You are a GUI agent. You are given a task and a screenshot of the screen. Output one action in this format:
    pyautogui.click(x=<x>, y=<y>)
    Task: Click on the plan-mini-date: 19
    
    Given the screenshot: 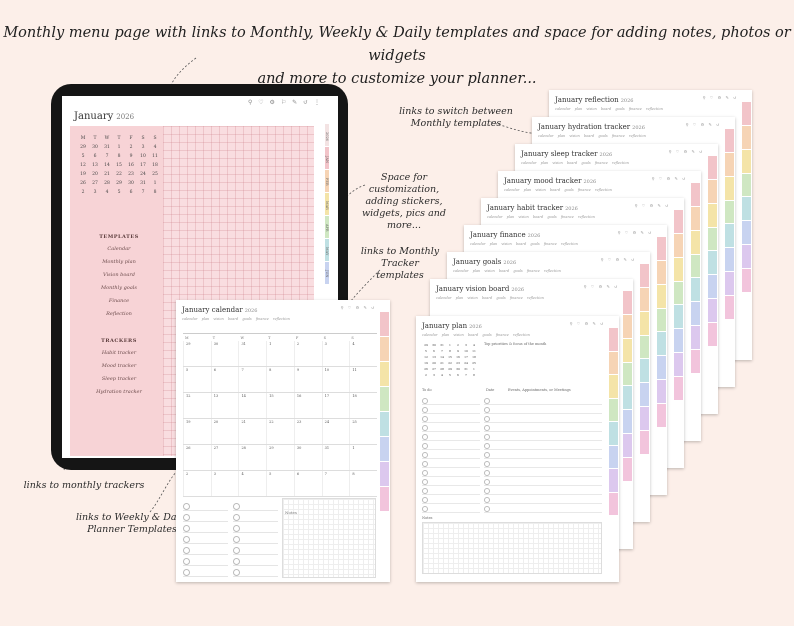 What is the action you would take?
    pyautogui.click(x=426, y=363)
    